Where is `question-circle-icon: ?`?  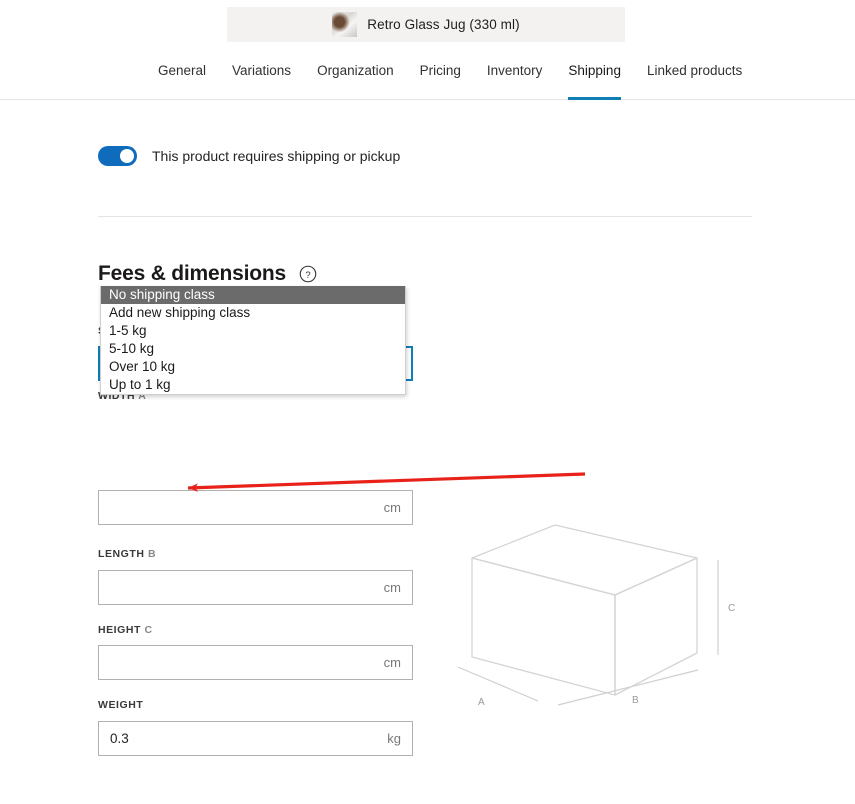
question-circle-icon: ? is located at coordinates (308, 274).